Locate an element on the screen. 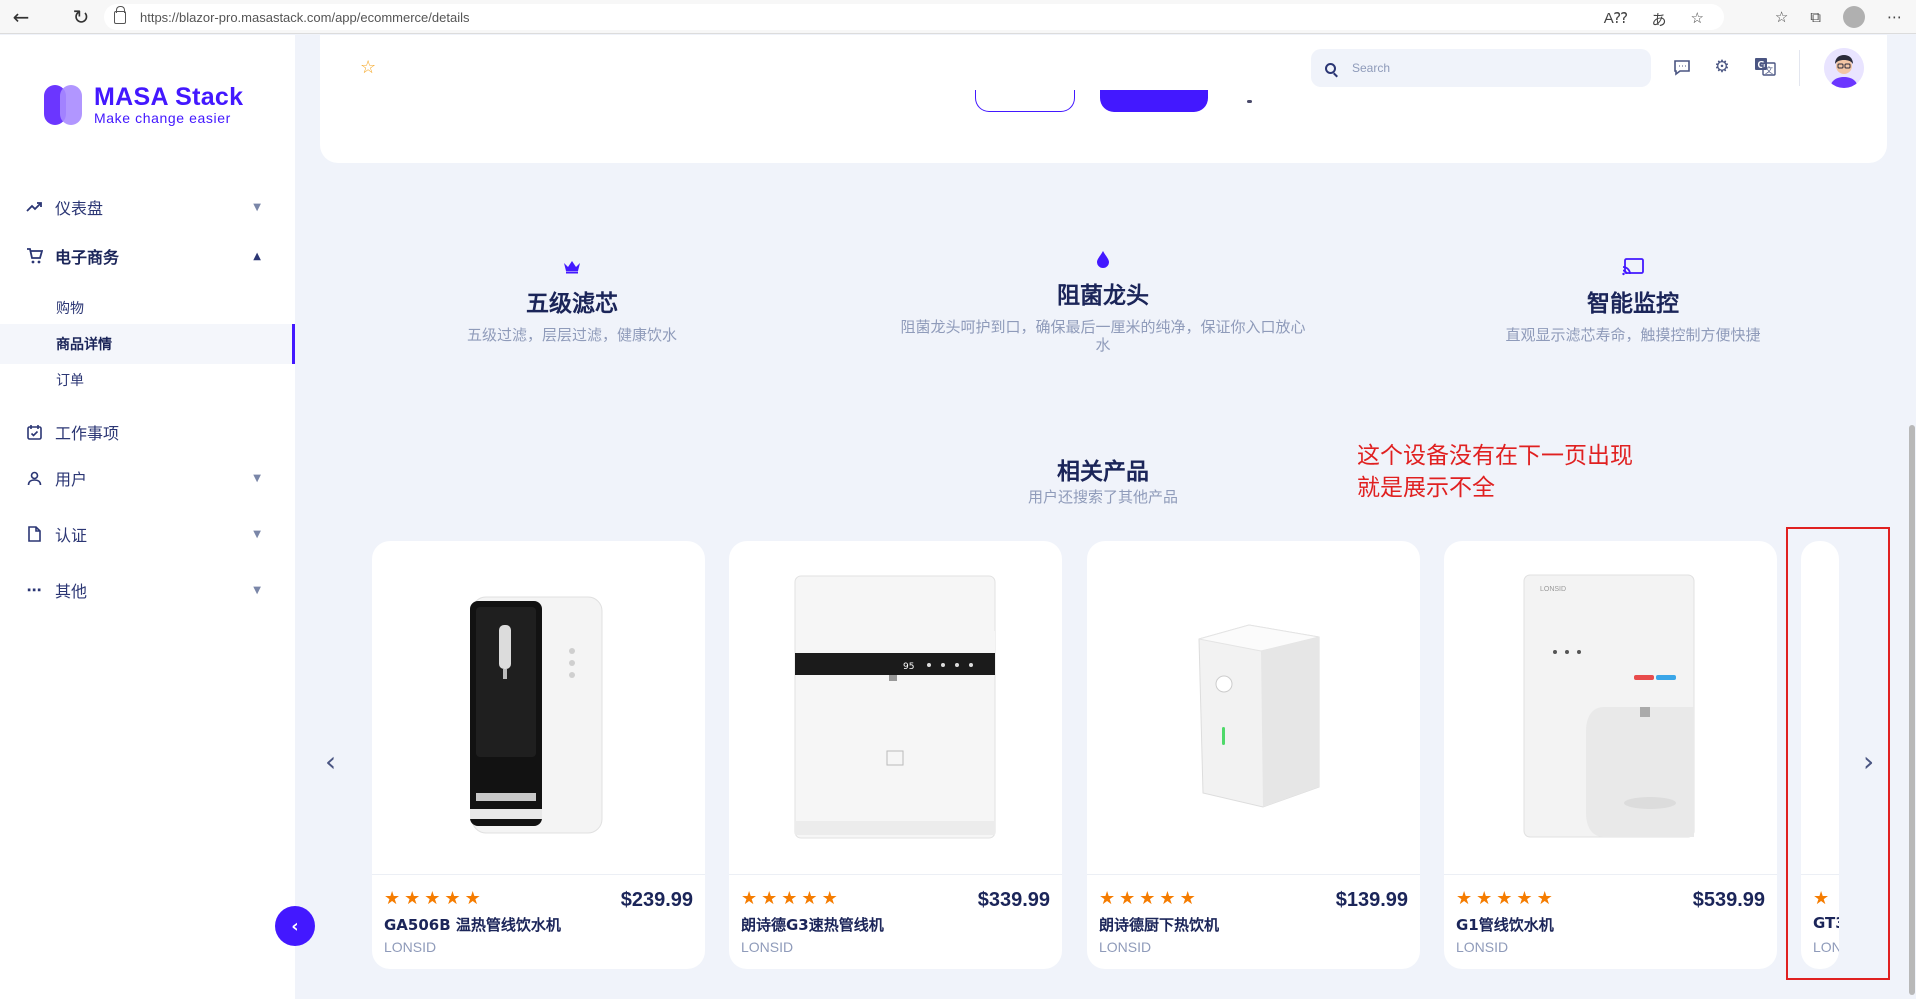 The image size is (1916, 999). profile-icon is located at coordinates (1854, 17).